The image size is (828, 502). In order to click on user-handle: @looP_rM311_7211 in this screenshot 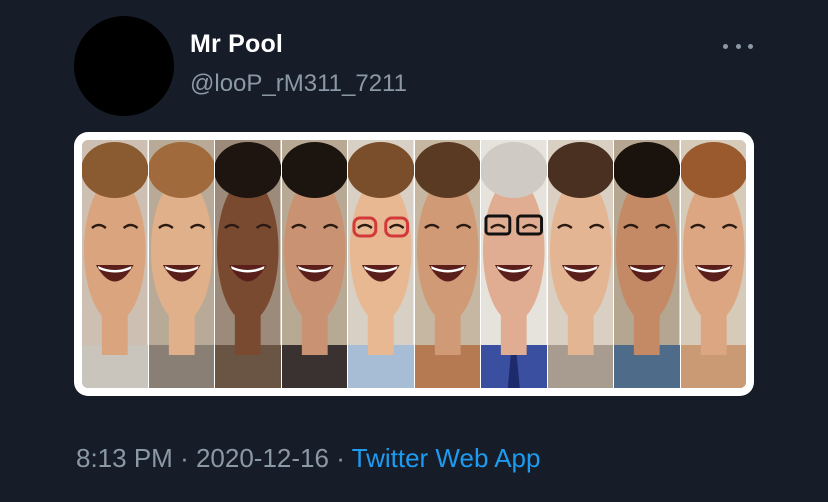, I will do `click(298, 84)`.